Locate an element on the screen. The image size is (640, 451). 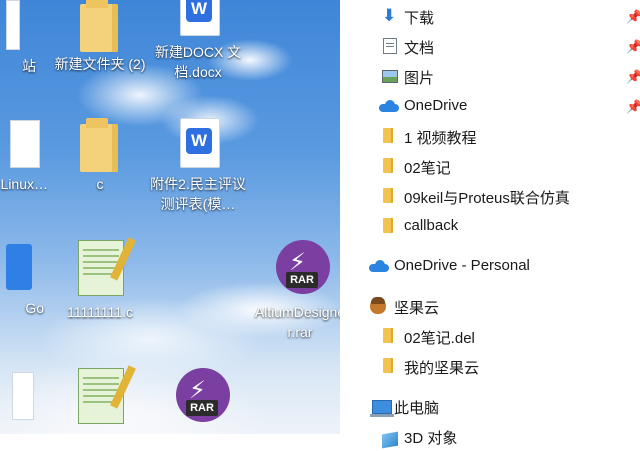
desktop-icon-altium-rar: ⚡ RAR AltiumDesigner.rar is located at coordinates (296, 291).